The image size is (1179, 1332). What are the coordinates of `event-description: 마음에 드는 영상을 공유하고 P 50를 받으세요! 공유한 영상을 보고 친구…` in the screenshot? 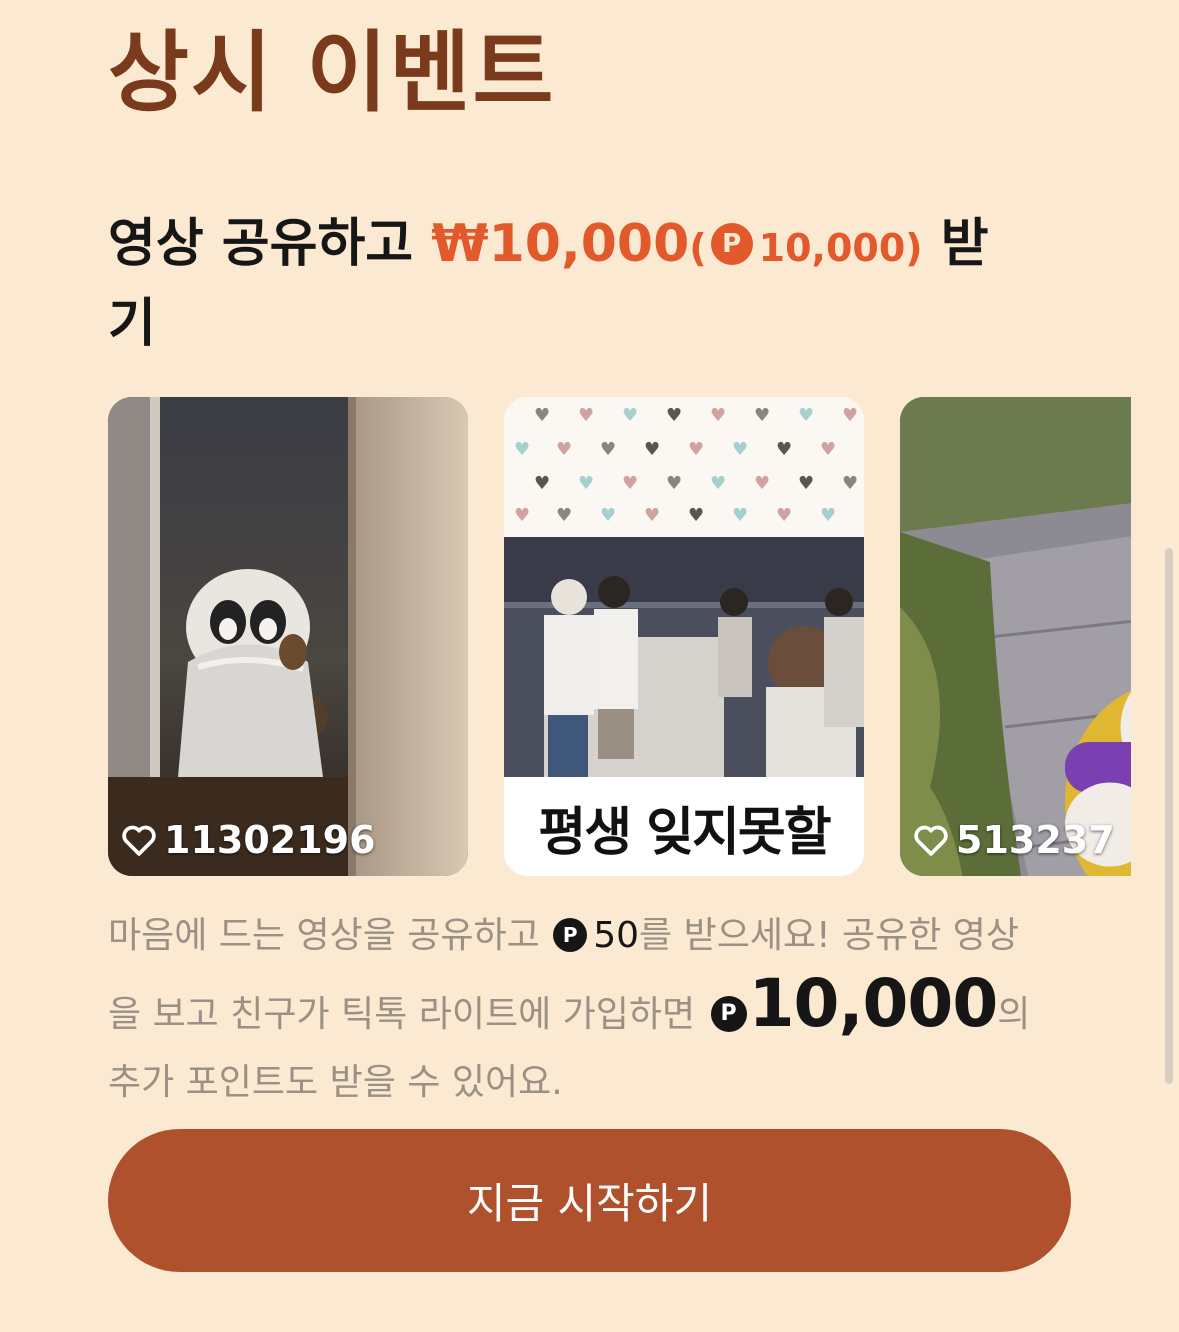 It's located at (578, 1009).